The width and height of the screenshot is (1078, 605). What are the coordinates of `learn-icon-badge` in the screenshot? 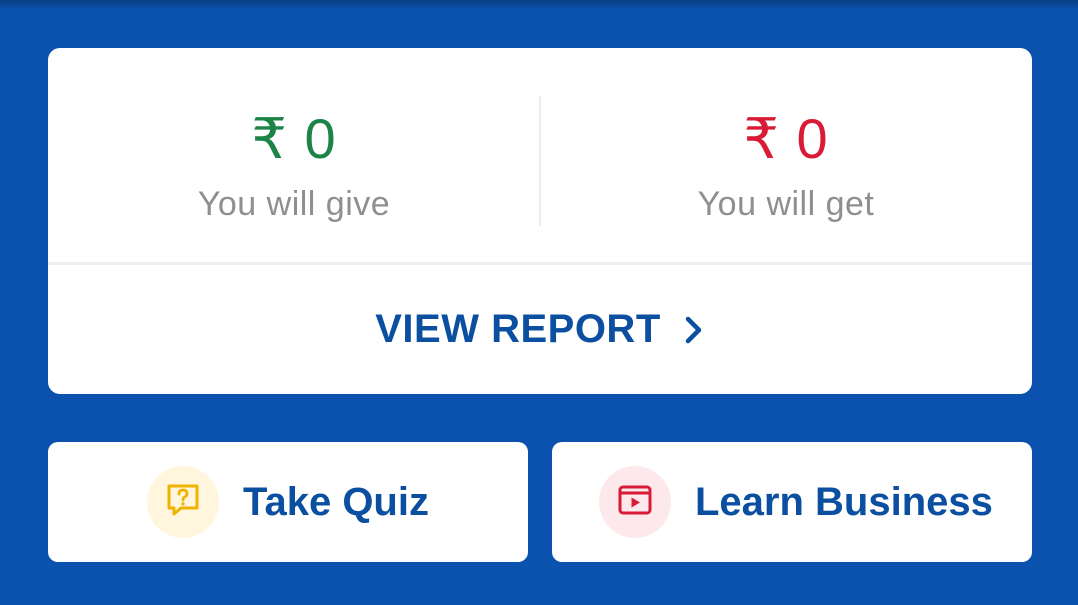 It's located at (635, 502).